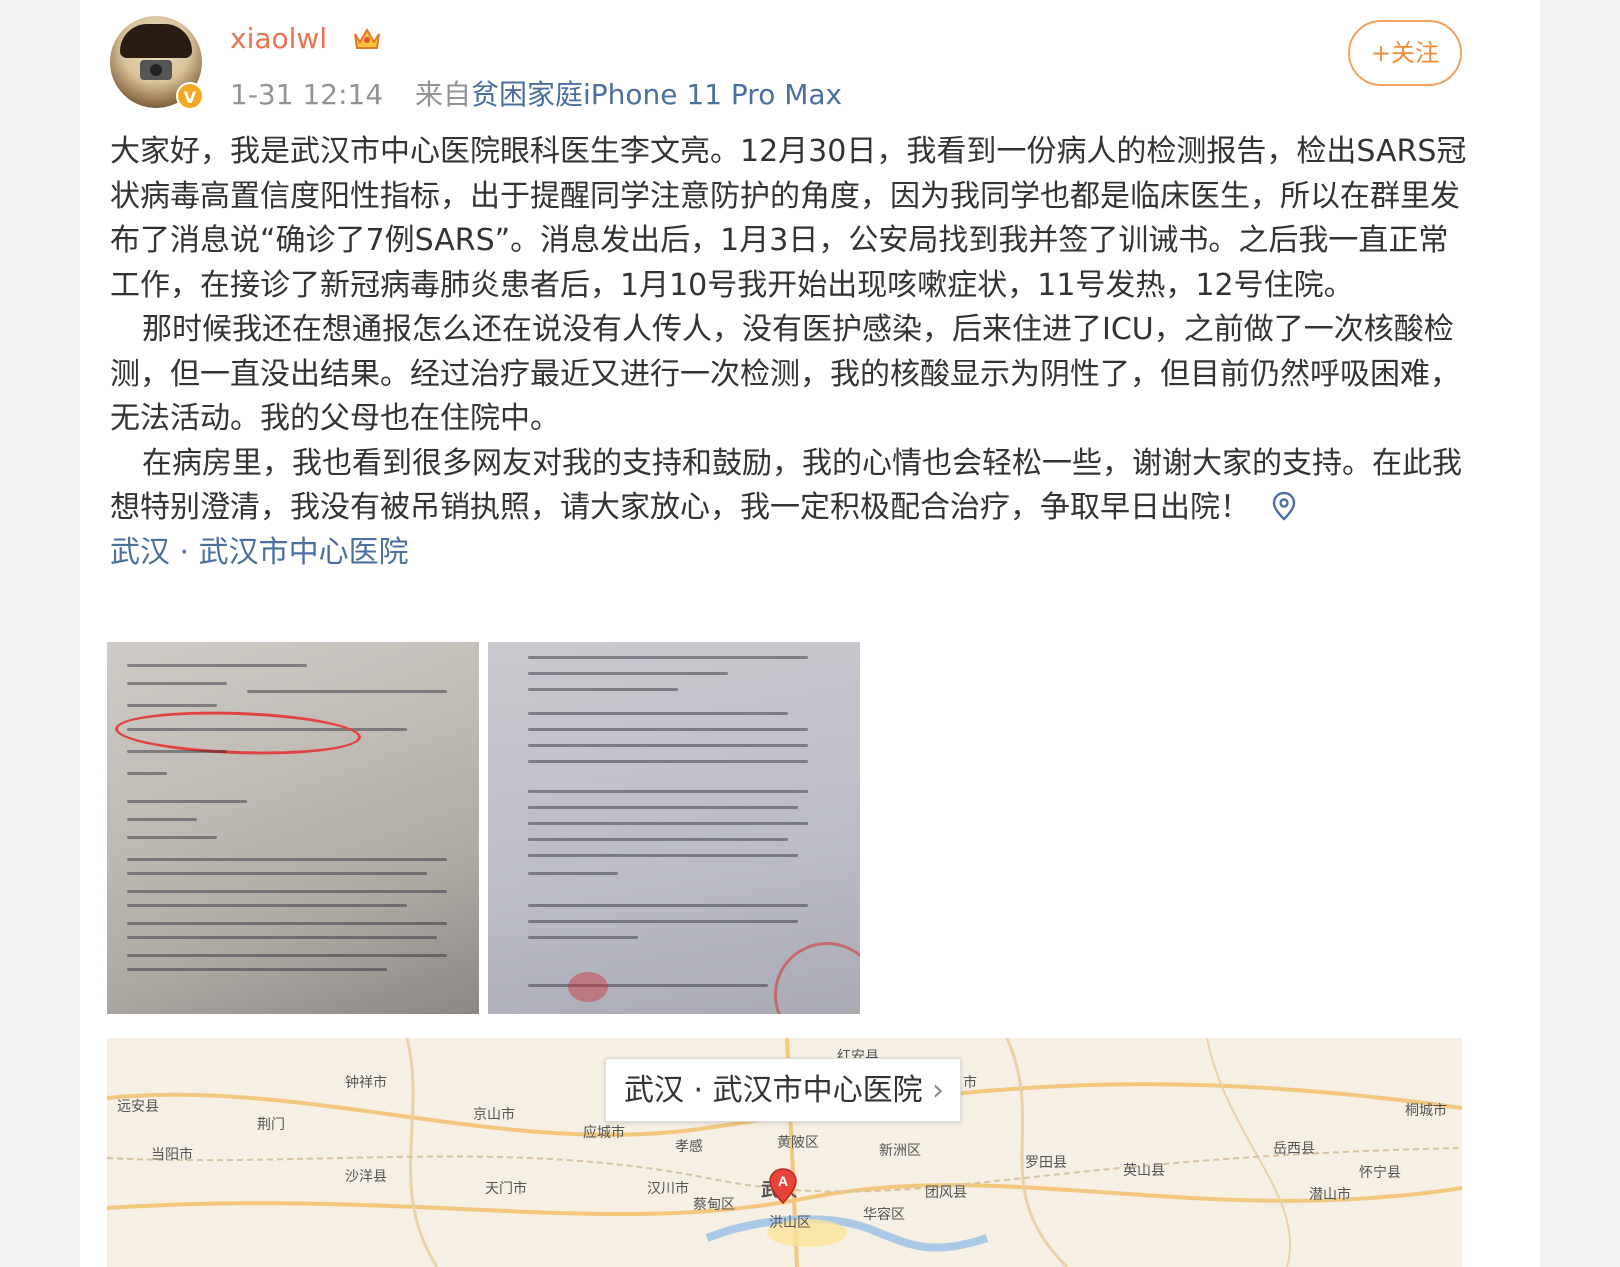 This screenshot has height=1267, width=1620. What do you see at coordinates (668, 1189) in the screenshot?
I see `map-city: 汉川市` at bounding box center [668, 1189].